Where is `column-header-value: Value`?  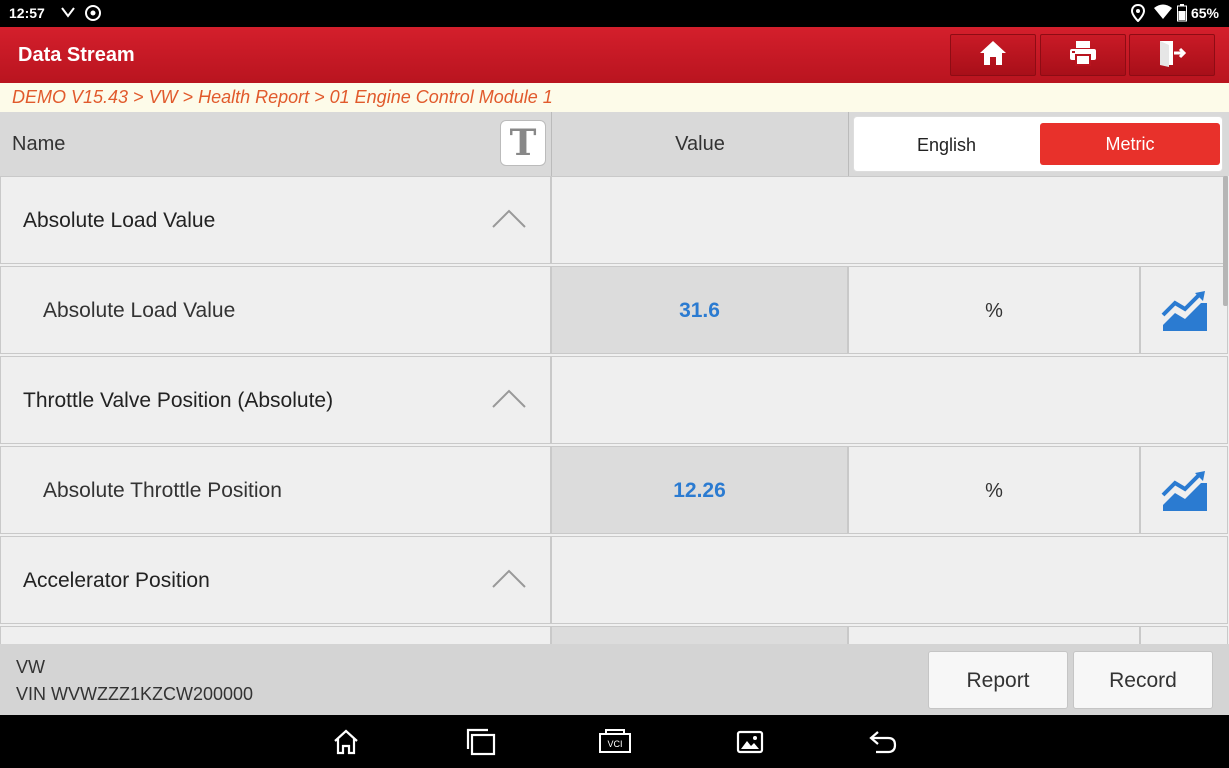
column-header-value: Value is located at coordinates (700, 144).